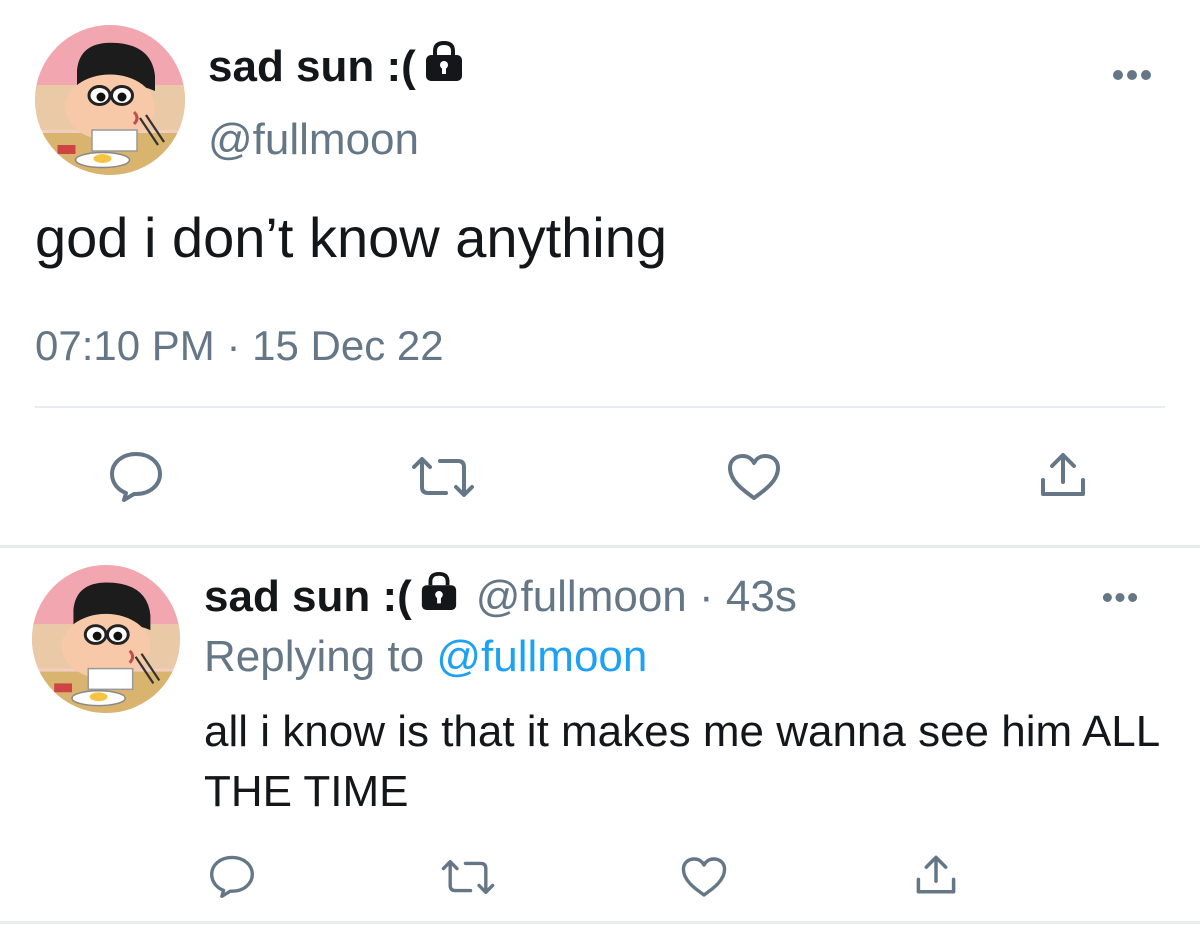 This screenshot has width=1200, height=925. I want to click on tweet-timestamp: 07:10 PM · 15 Dec 22, so click(239, 346).